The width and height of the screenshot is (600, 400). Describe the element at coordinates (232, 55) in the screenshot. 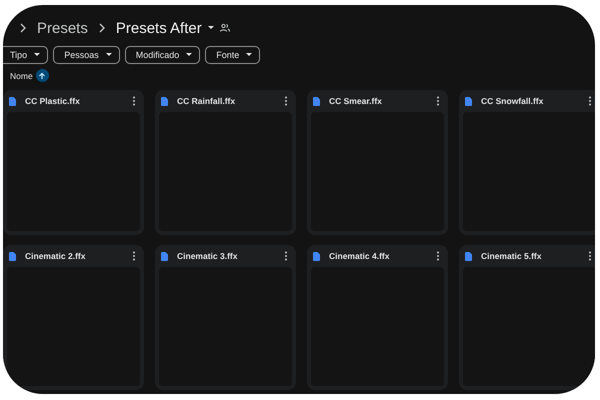

I see `filter-chip: Fonte` at that location.